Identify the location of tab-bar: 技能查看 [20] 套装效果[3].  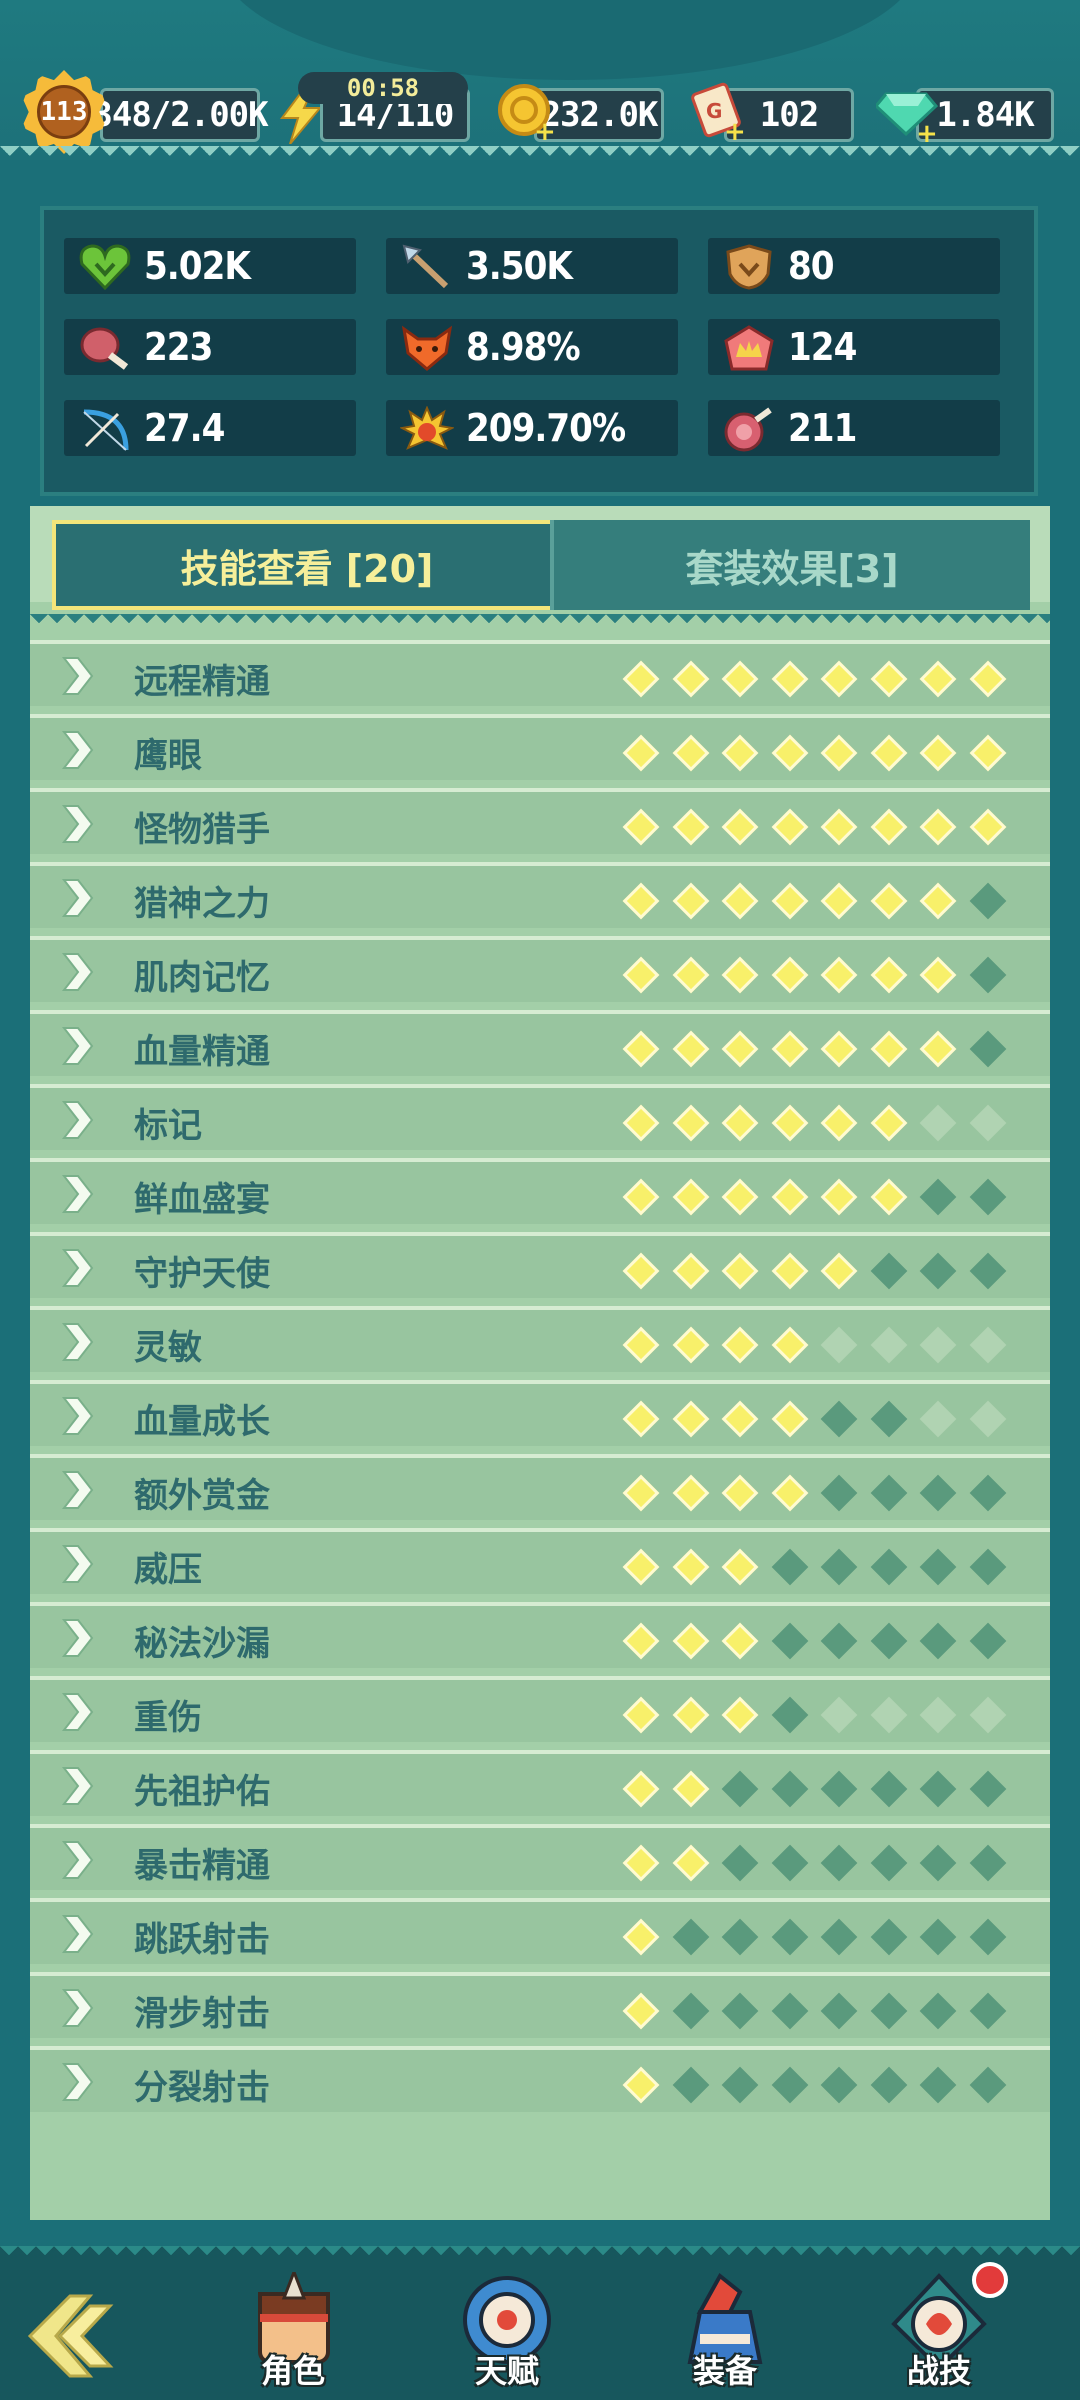
(540, 558).